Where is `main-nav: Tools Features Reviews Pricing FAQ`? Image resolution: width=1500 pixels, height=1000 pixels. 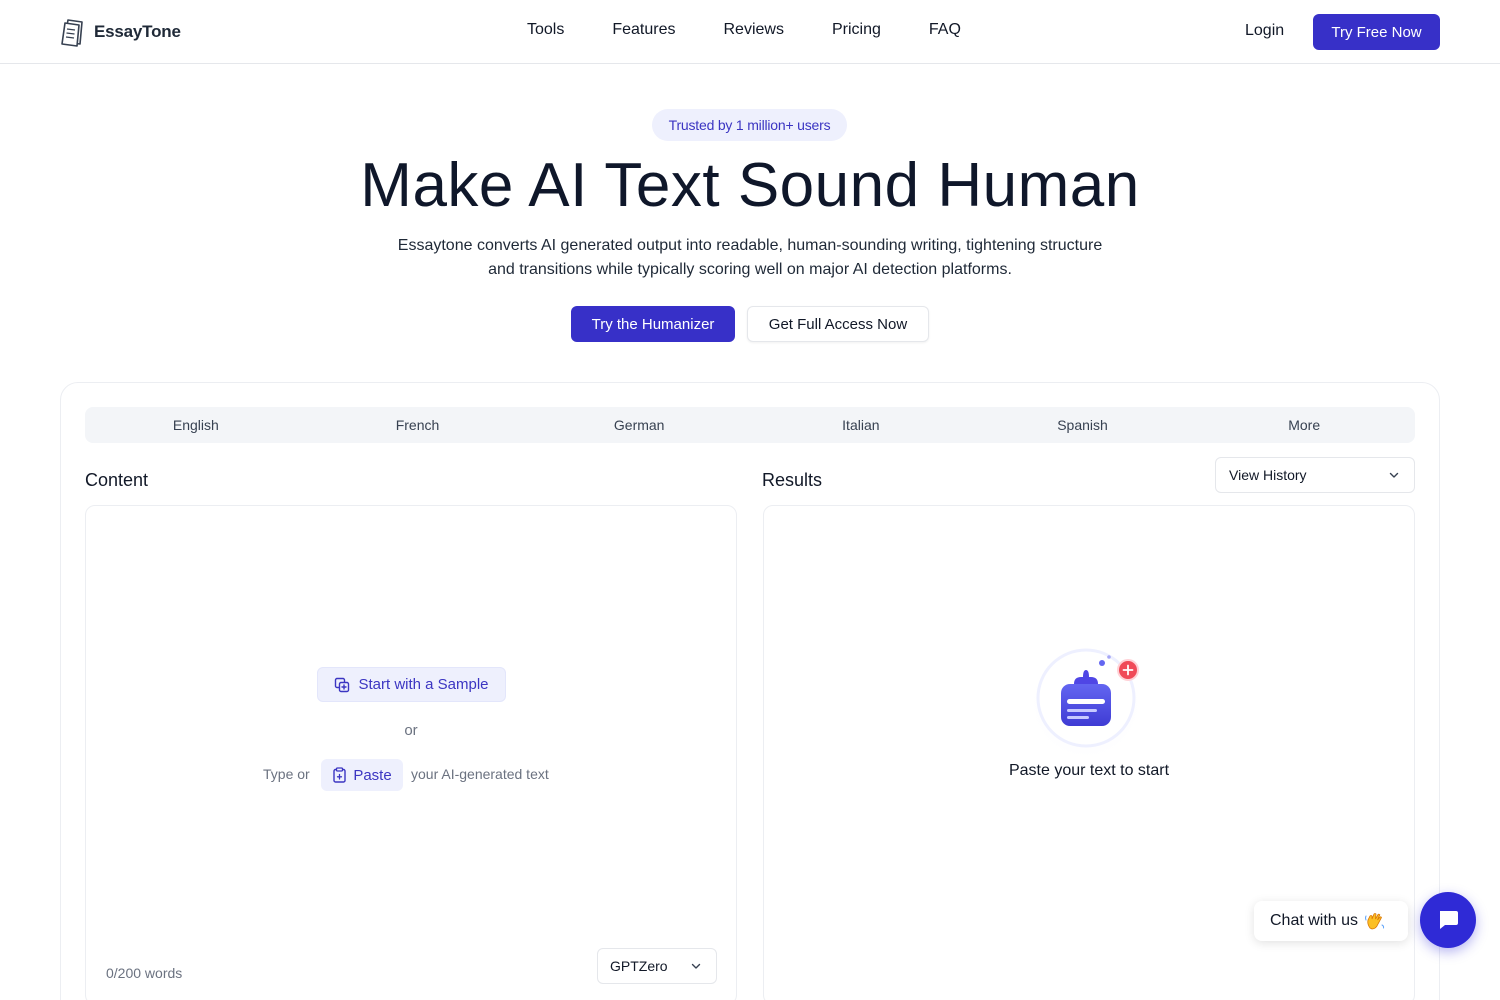 main-nav: Tools Features Reviews Pricing FAQ is located at coordinates (744, 30).